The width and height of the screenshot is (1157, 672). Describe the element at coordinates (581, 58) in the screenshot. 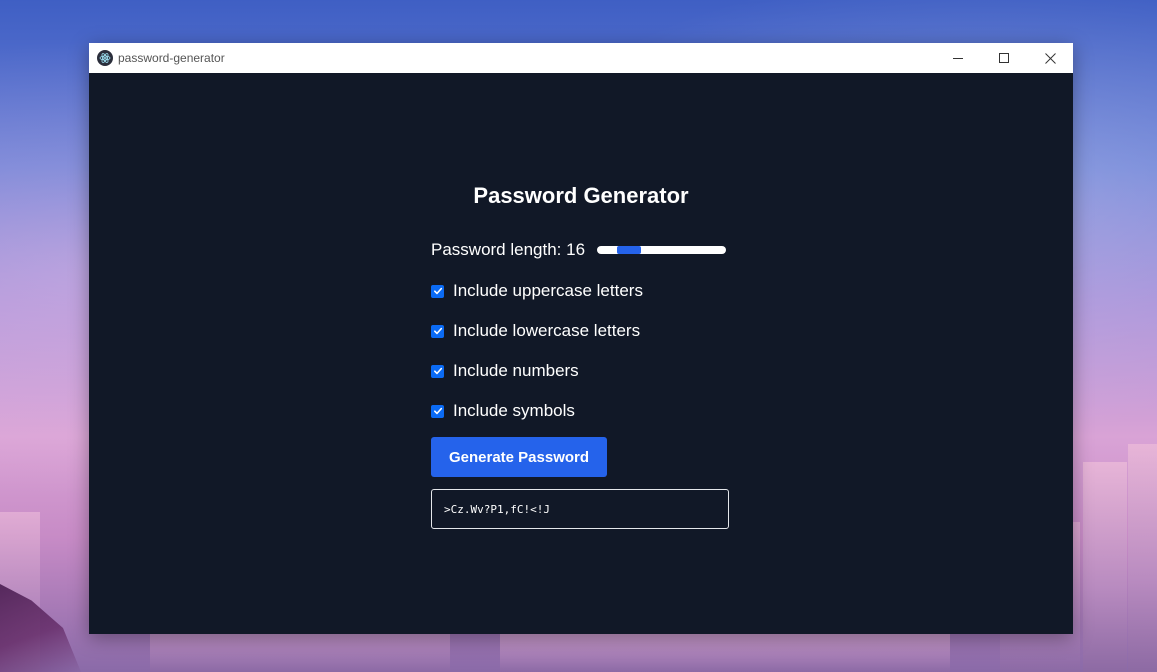

I see `title-bar: password-generator` at that location.